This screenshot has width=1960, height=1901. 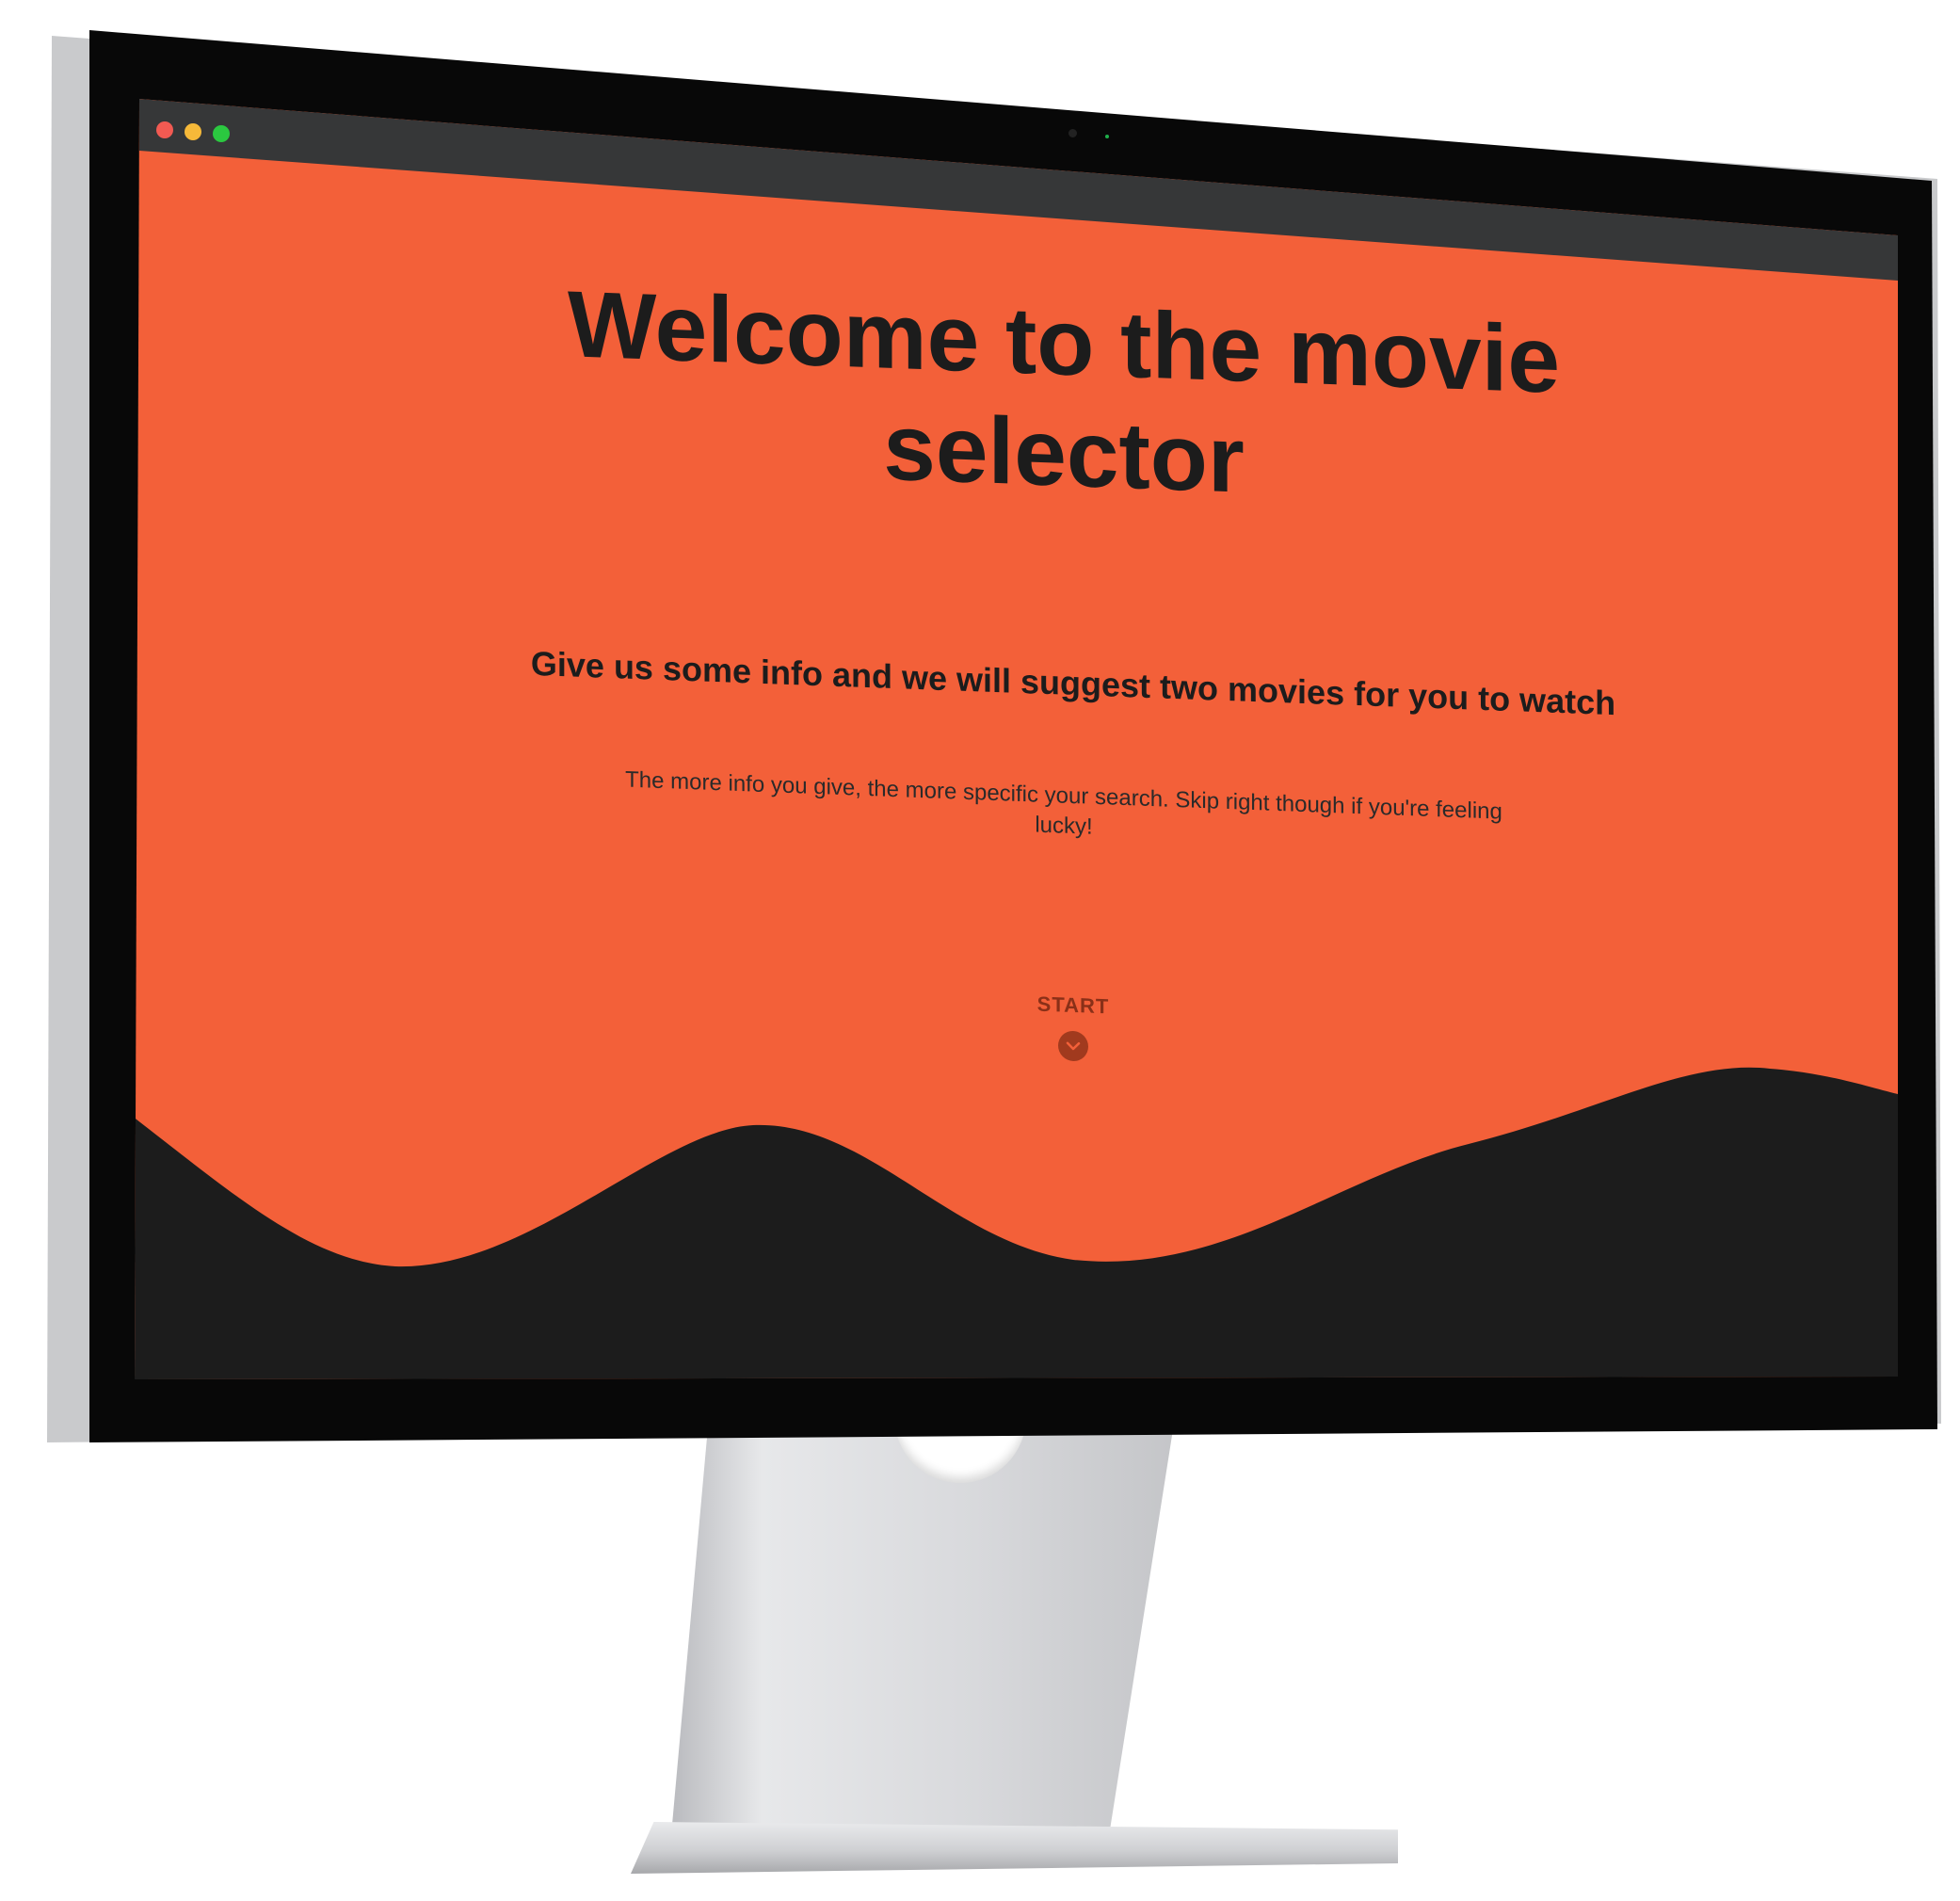 I want to click on start-button: START, so click(x=1073, y=1029).